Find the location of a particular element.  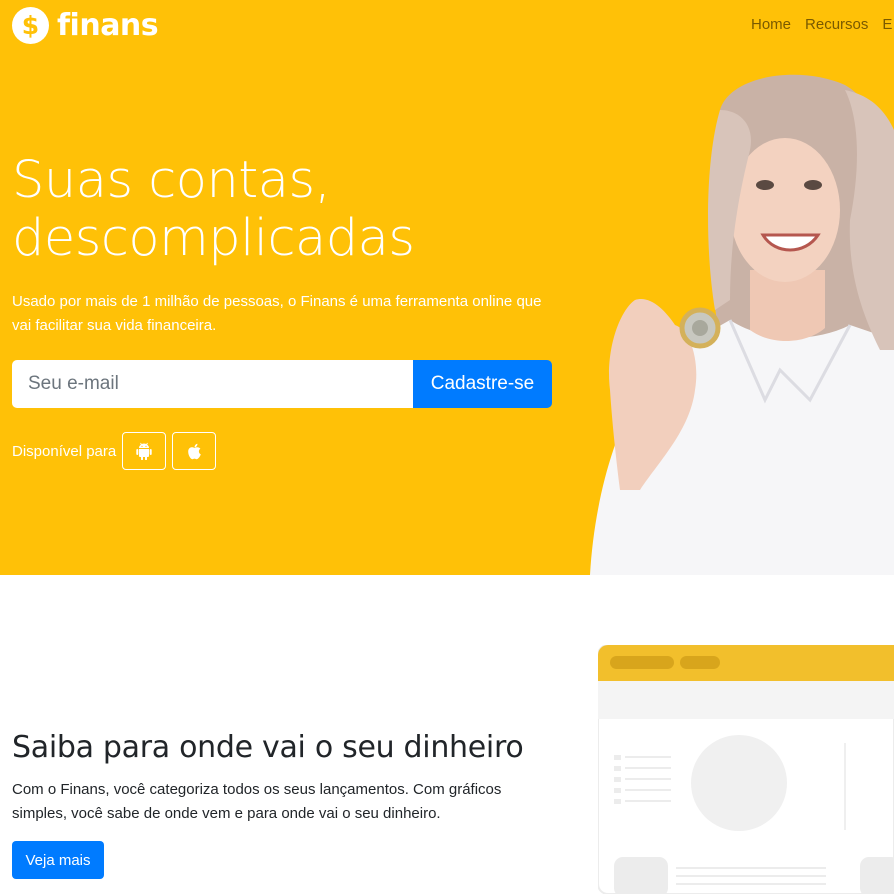

android-icon is located at coordinates (144, 451).